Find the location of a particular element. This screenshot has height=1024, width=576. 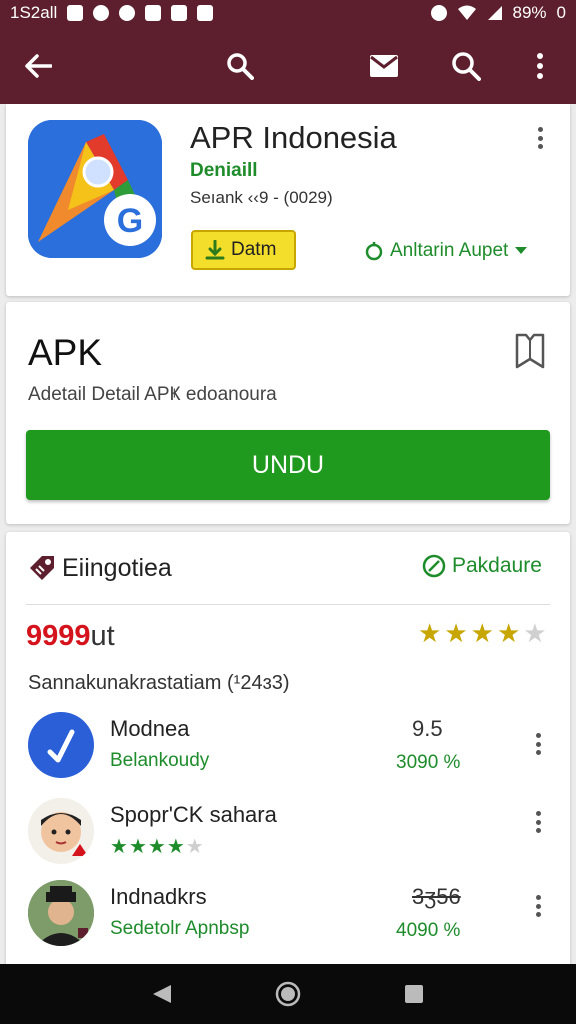

svg-text: G is located at coordinates (130, 221).